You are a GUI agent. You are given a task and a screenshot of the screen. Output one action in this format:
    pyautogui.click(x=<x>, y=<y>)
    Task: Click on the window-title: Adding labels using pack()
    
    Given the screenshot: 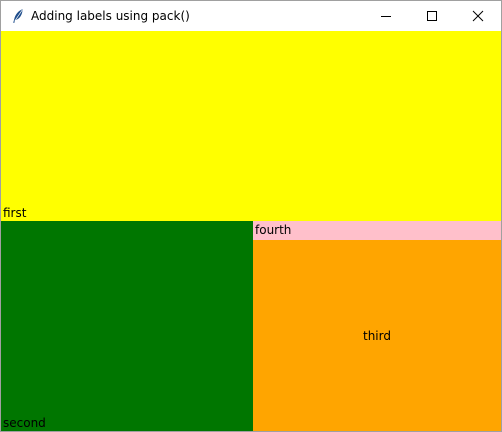 What is the action you would take?
    pyautogui.click(x=110, y=16)
    